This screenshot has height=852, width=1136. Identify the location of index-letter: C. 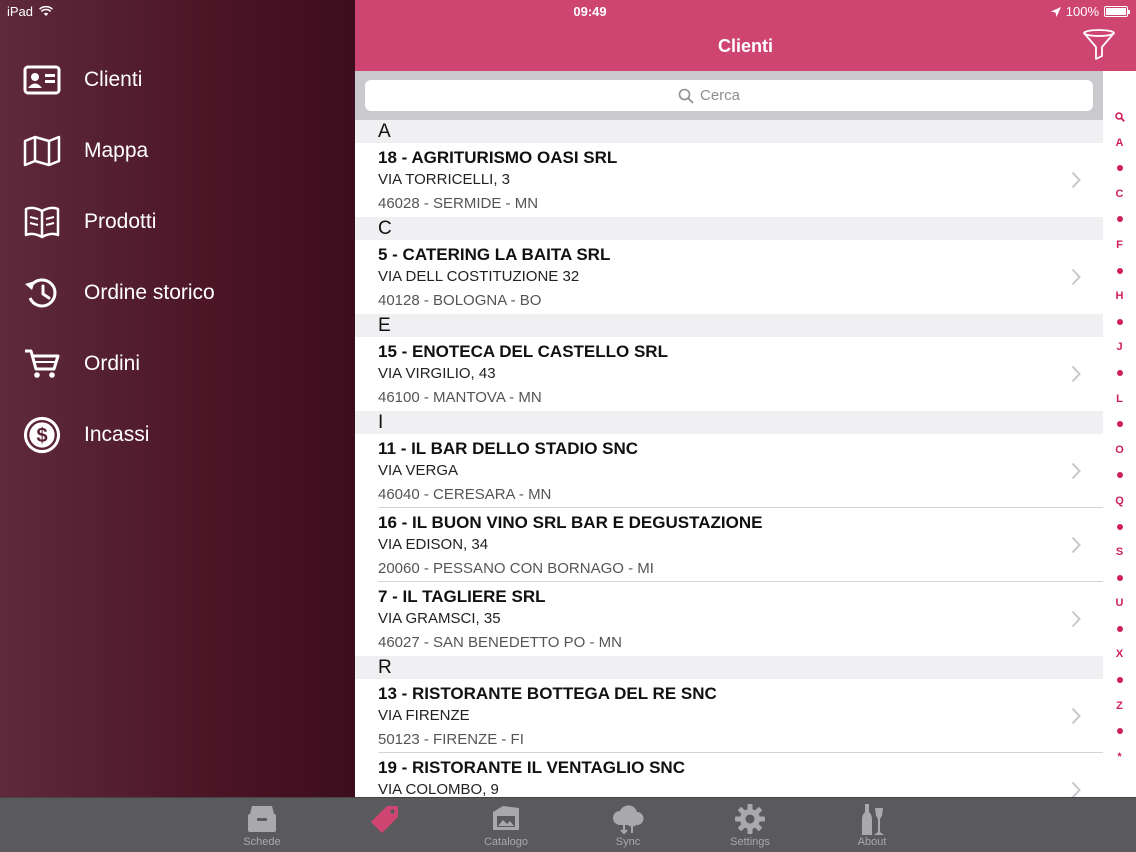
(1119, 195).